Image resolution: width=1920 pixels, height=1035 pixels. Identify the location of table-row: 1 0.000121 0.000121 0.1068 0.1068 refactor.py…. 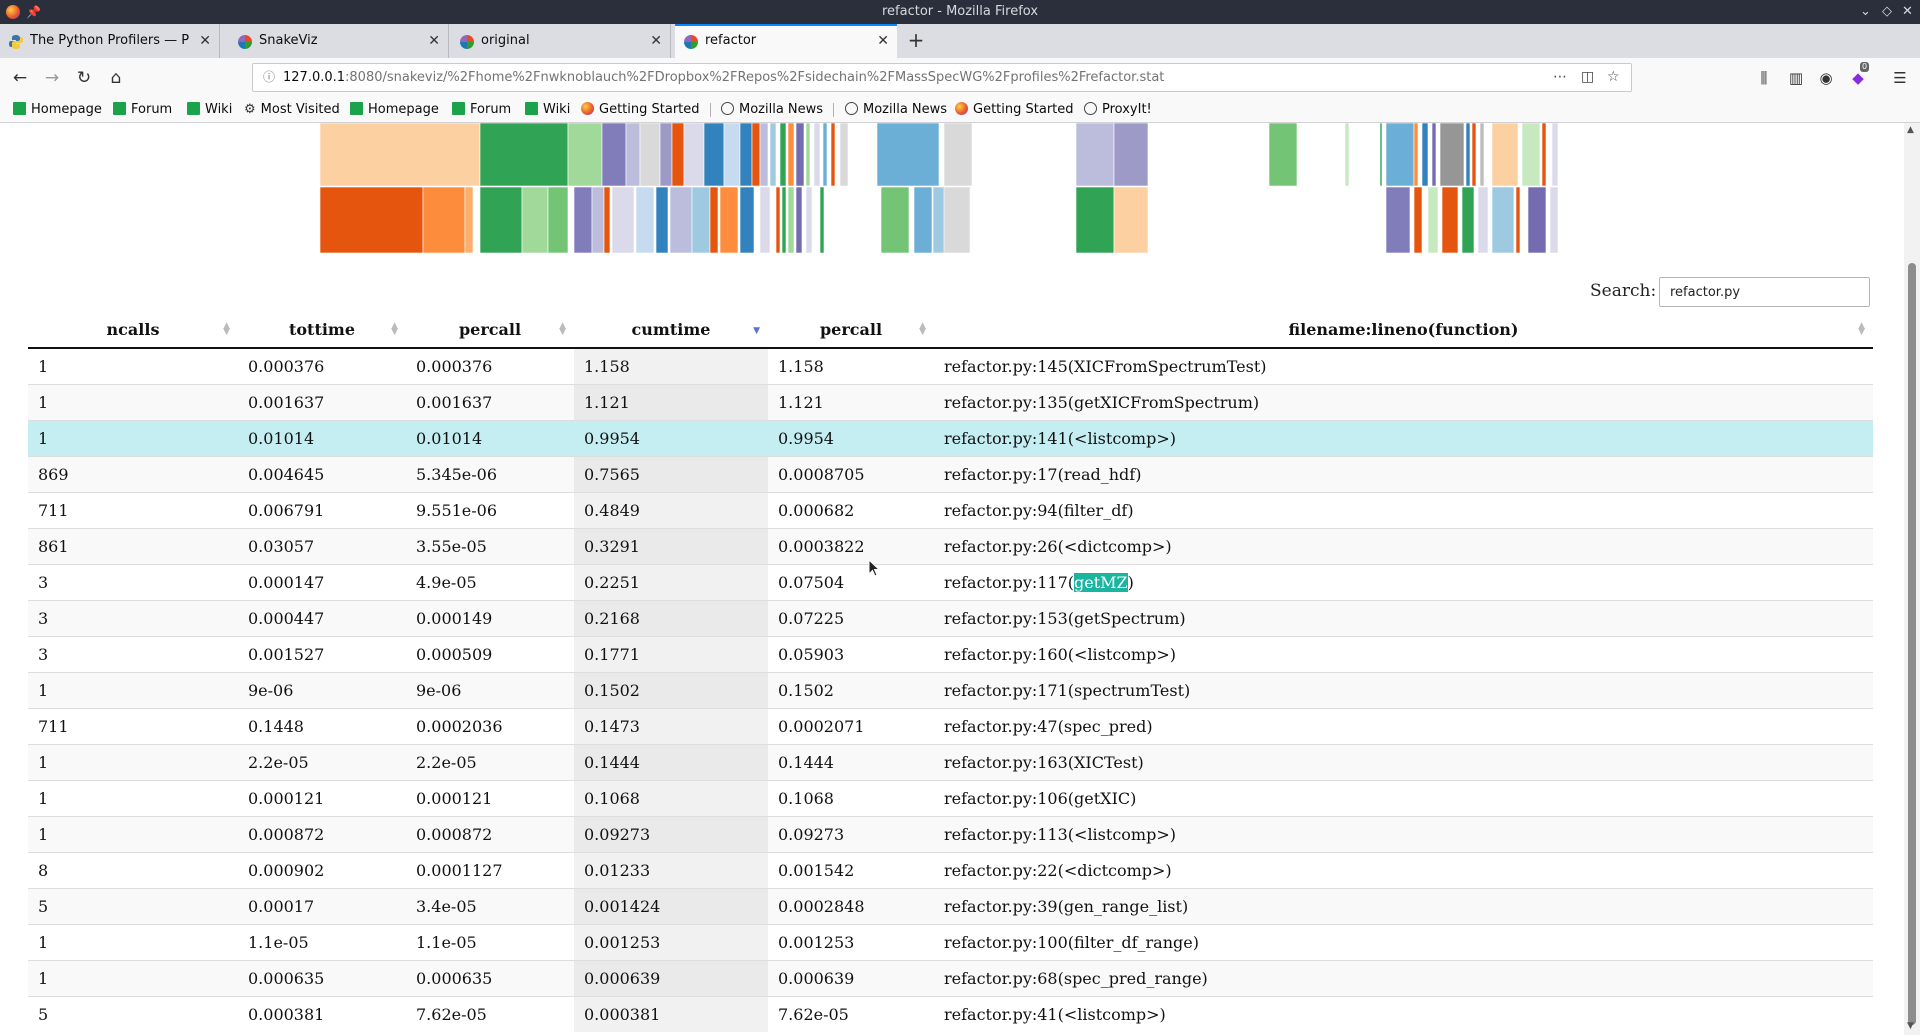
(950, 798).